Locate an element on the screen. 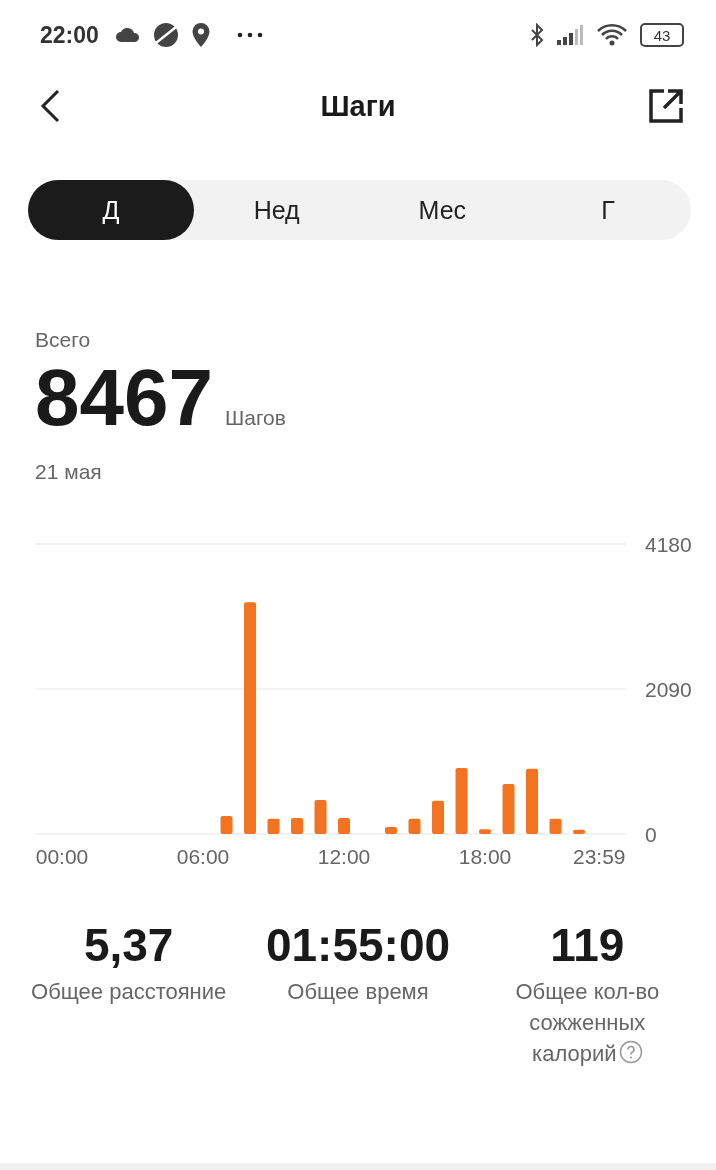 The image size is (716, 1170). stat-value: 01:55:00 is located at coordinates (358, 945).